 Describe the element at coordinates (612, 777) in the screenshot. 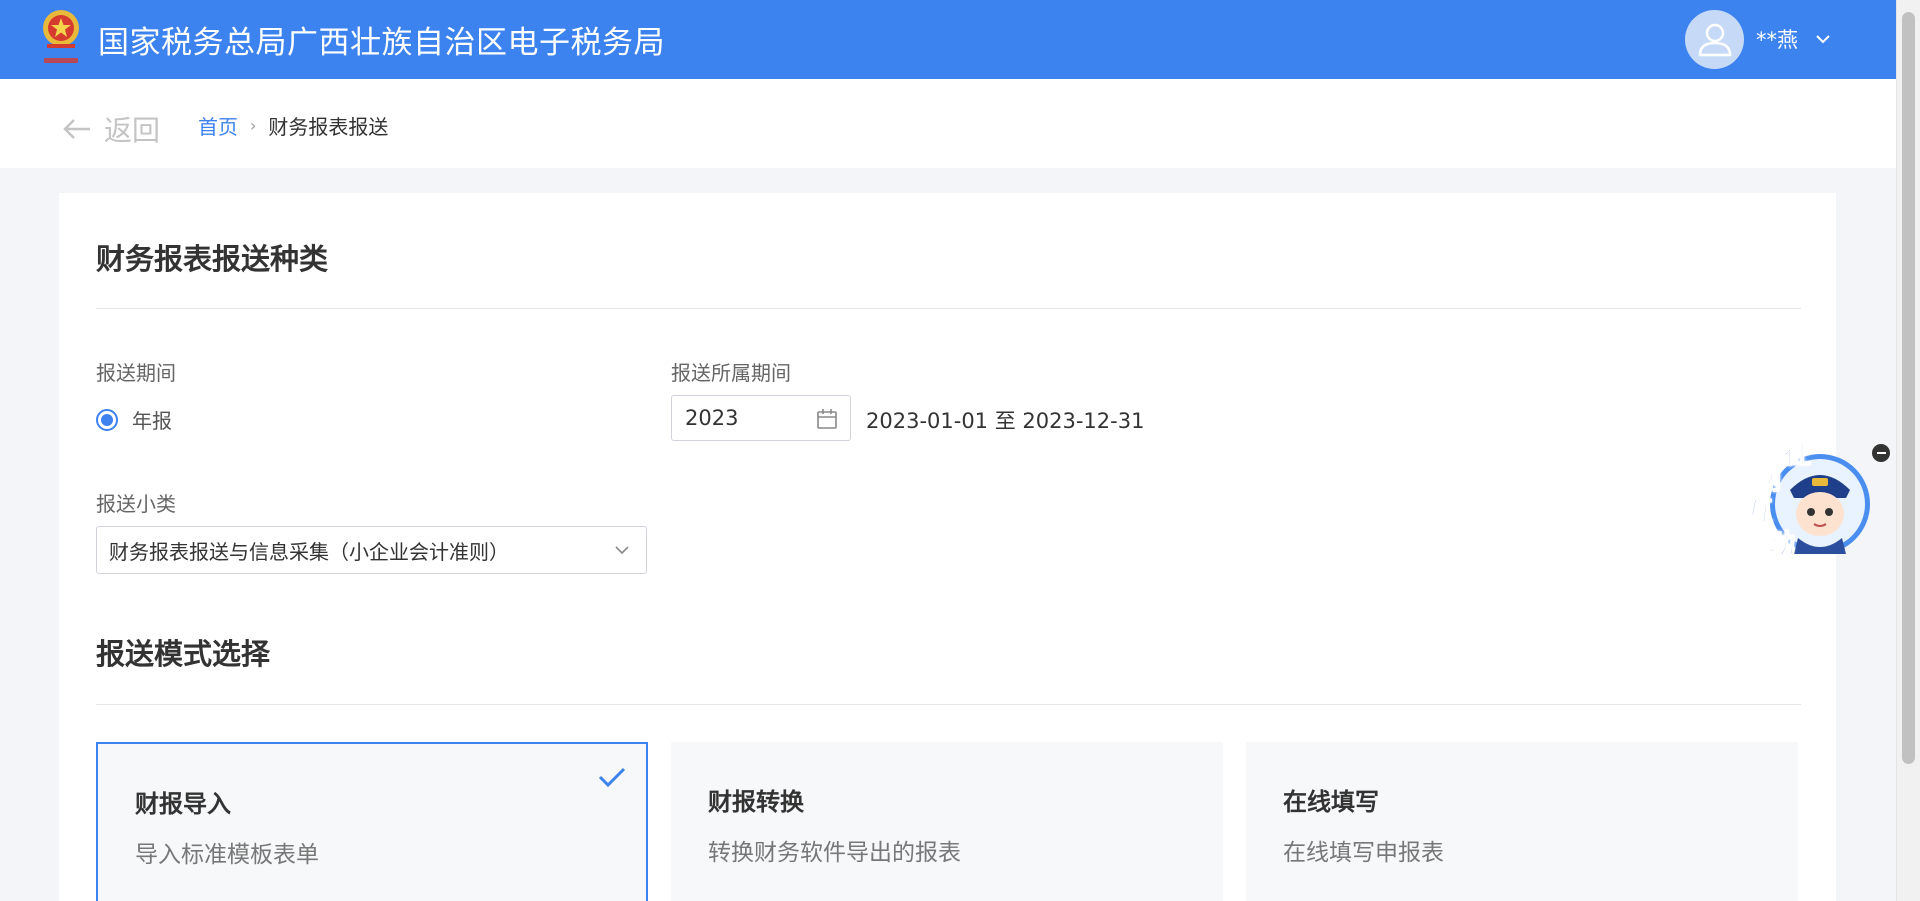

I see `check-icon` at that location.